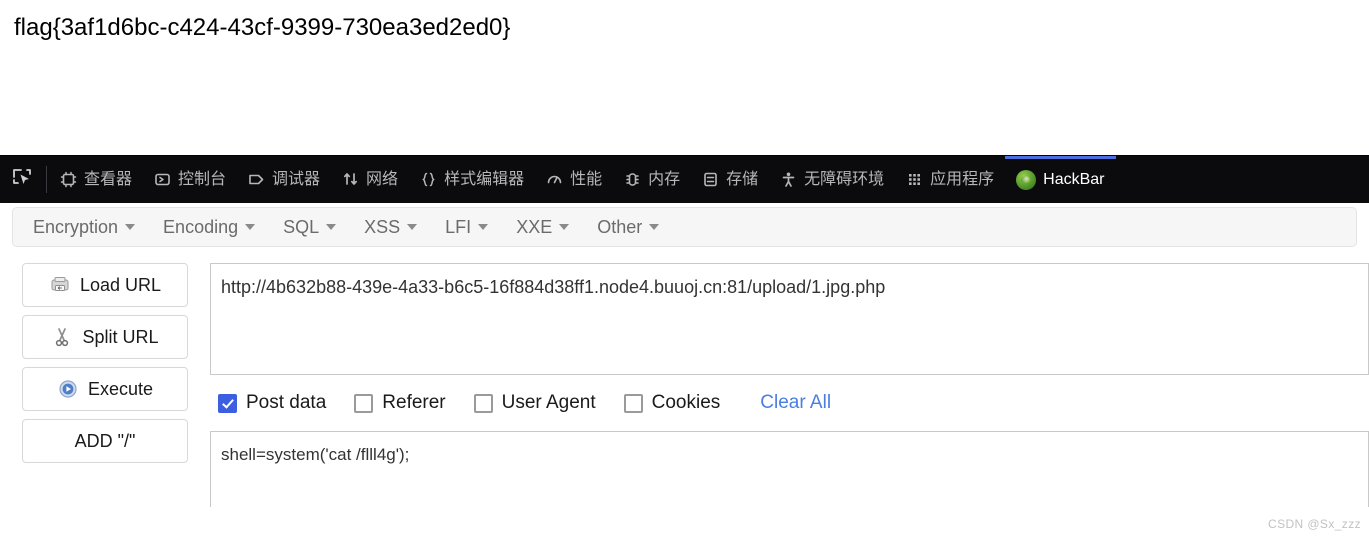 The height and width of the screenshot is (537, 1369). I want to click on option-post-data: Post data, so click(272, 403).